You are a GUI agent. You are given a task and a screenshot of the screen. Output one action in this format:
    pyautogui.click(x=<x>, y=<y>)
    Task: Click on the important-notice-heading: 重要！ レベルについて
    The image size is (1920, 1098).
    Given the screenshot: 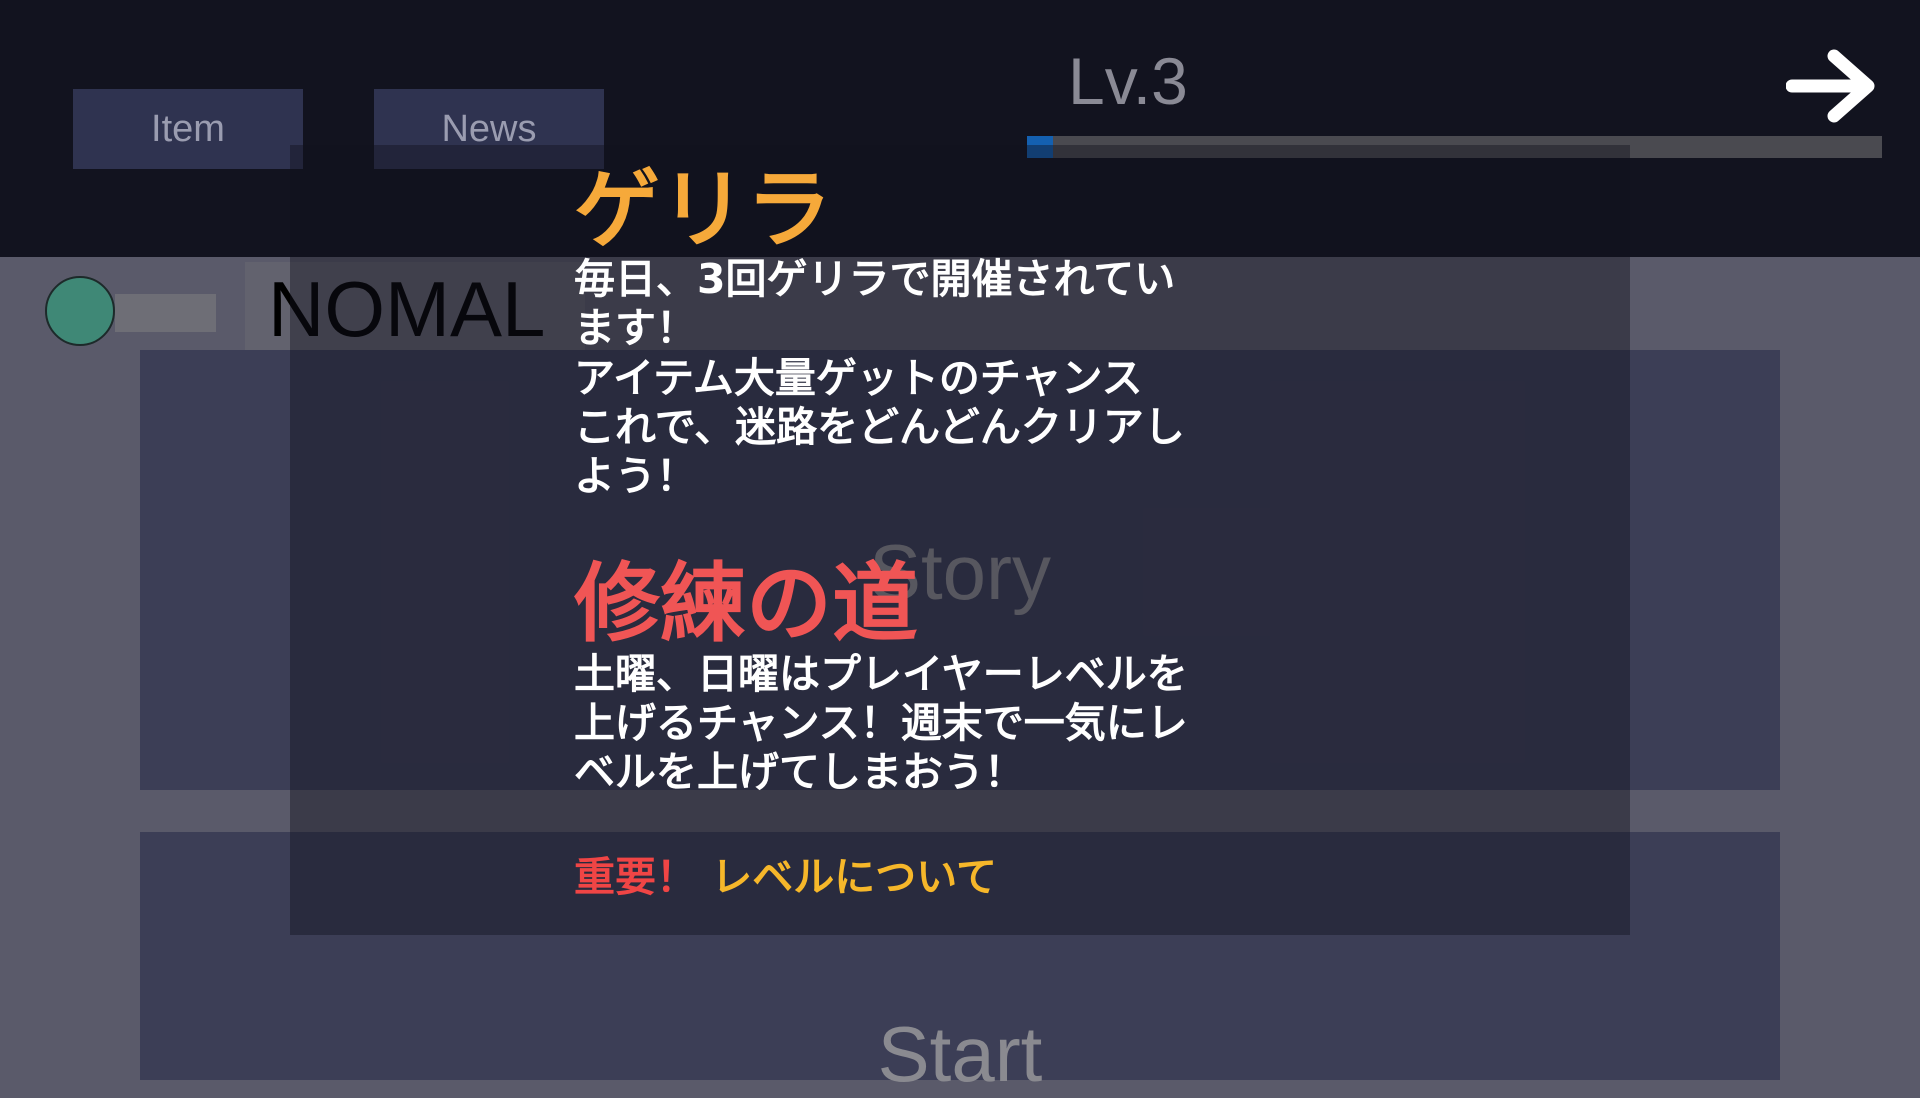 What is the action you would take?
    pyautogui.click(x=954, y=877)
    